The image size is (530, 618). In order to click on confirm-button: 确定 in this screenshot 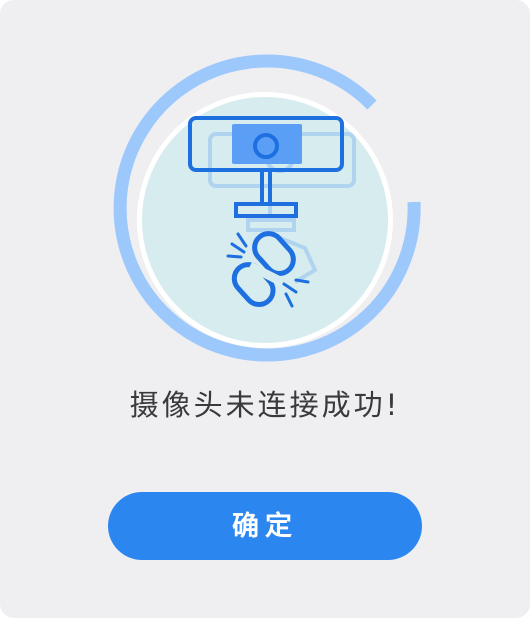, I will do `click(265, 526)`.